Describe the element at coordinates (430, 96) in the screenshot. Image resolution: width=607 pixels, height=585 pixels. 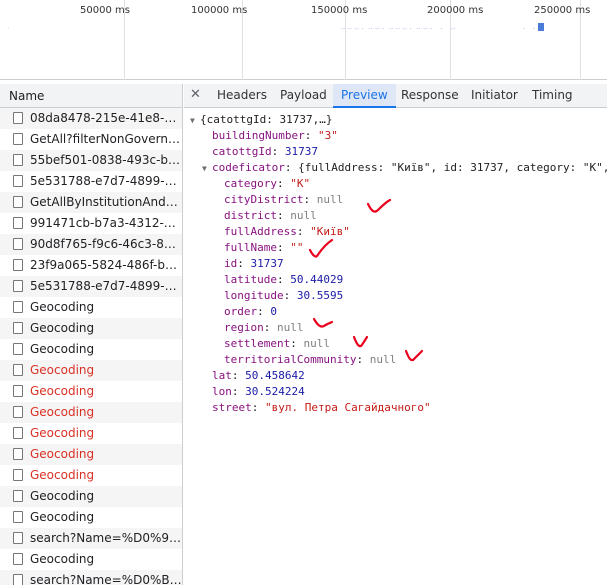
I see `tab-response: Response` at that location.